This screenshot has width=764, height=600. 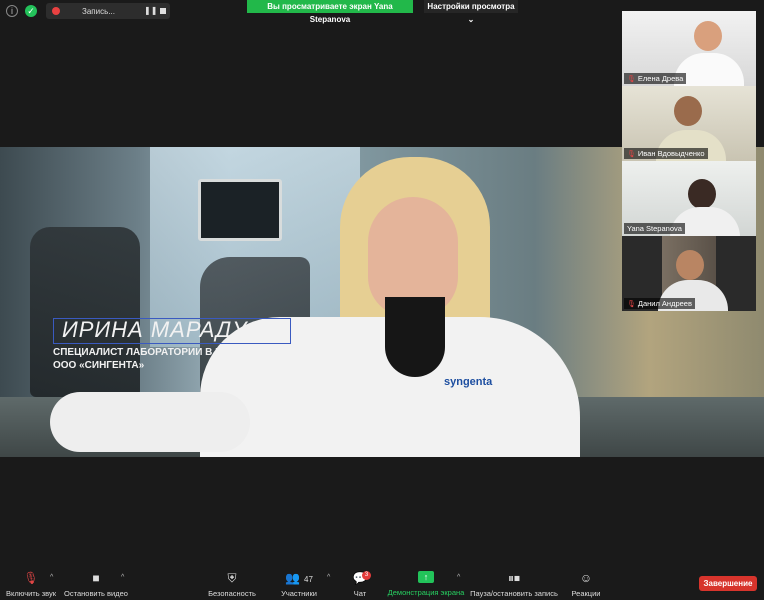 What do you see at coordinates (426, 577) in the screenshot?
I see `share-screen-arrow-icon: ↑` at bounding box center [426, 577].